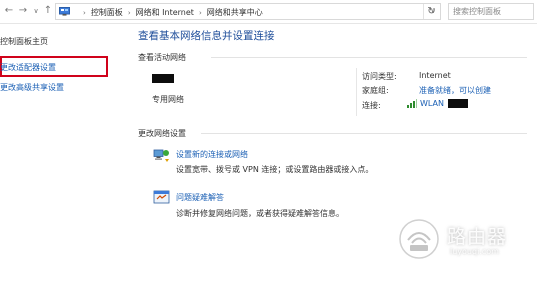 The image size is (537, 285). Describe the element at coordinates (163, 78) in the screenshot. I see `network-name-redacted` at that location.